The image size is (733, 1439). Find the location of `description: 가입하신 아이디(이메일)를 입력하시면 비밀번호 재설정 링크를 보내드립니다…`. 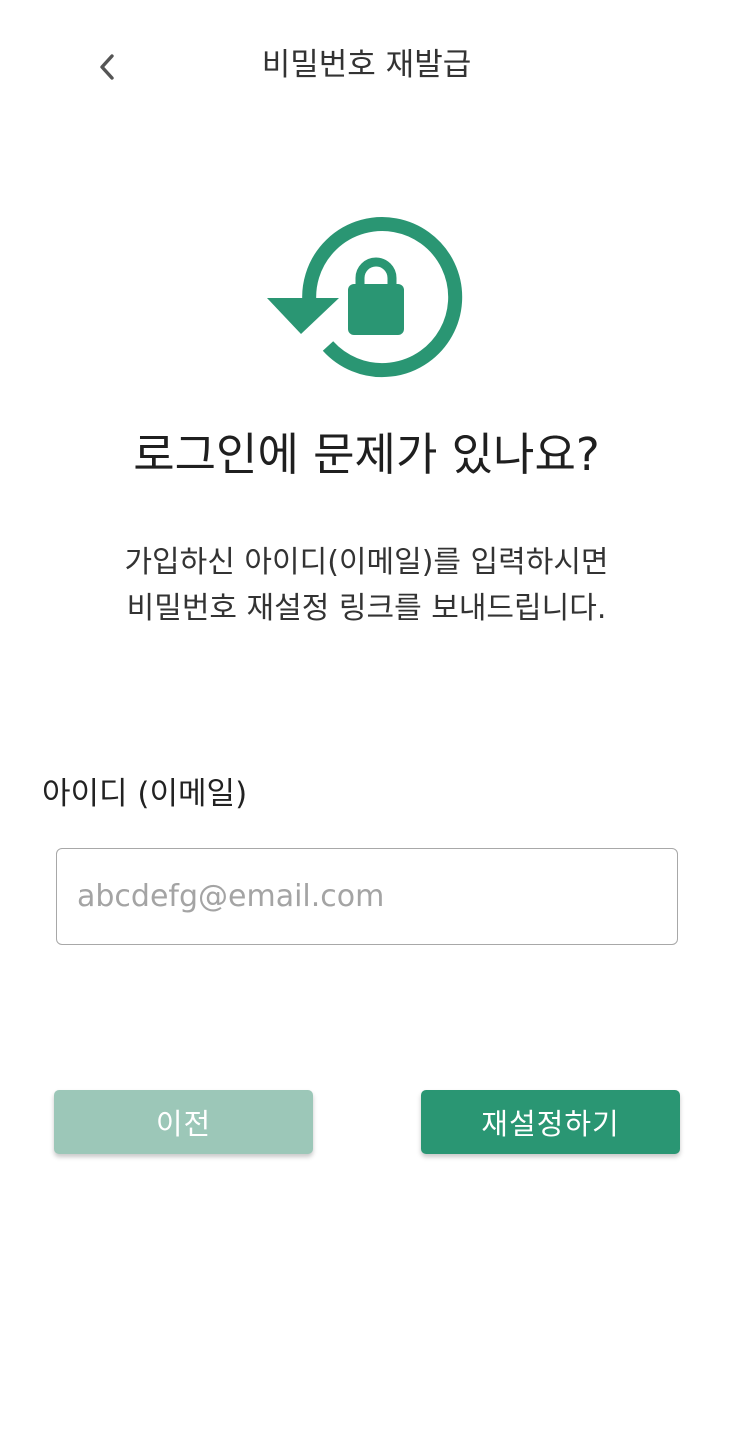

description: 가입하신 아이디(이메일)를 입력하시면 비밀번호 재설정 링크를 보내드립니다… is located at coordinates (366, 586).